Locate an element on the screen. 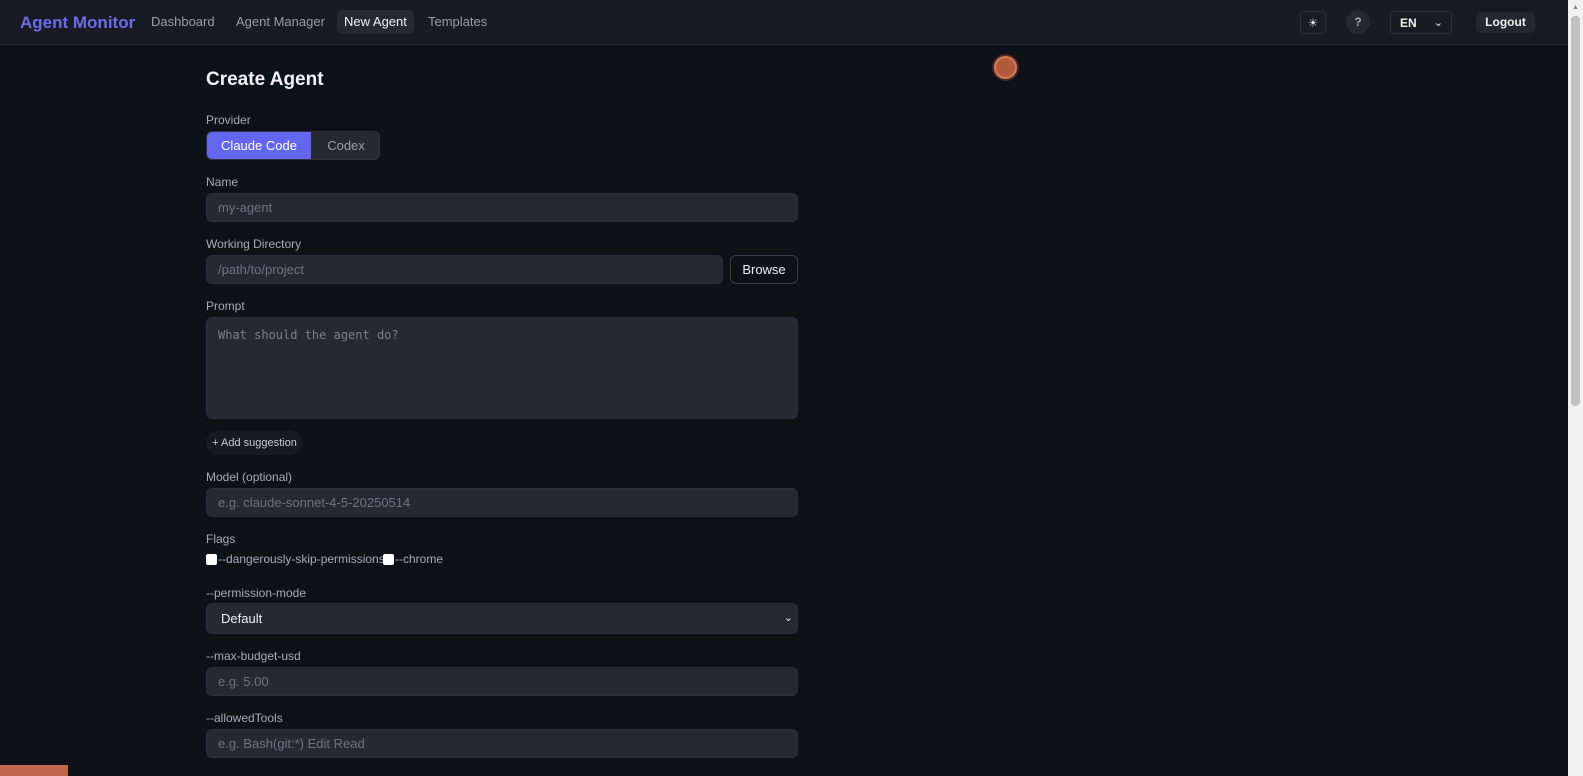 The image size is (1583, 776). progress-indicator is located at coordinates (34, 770).